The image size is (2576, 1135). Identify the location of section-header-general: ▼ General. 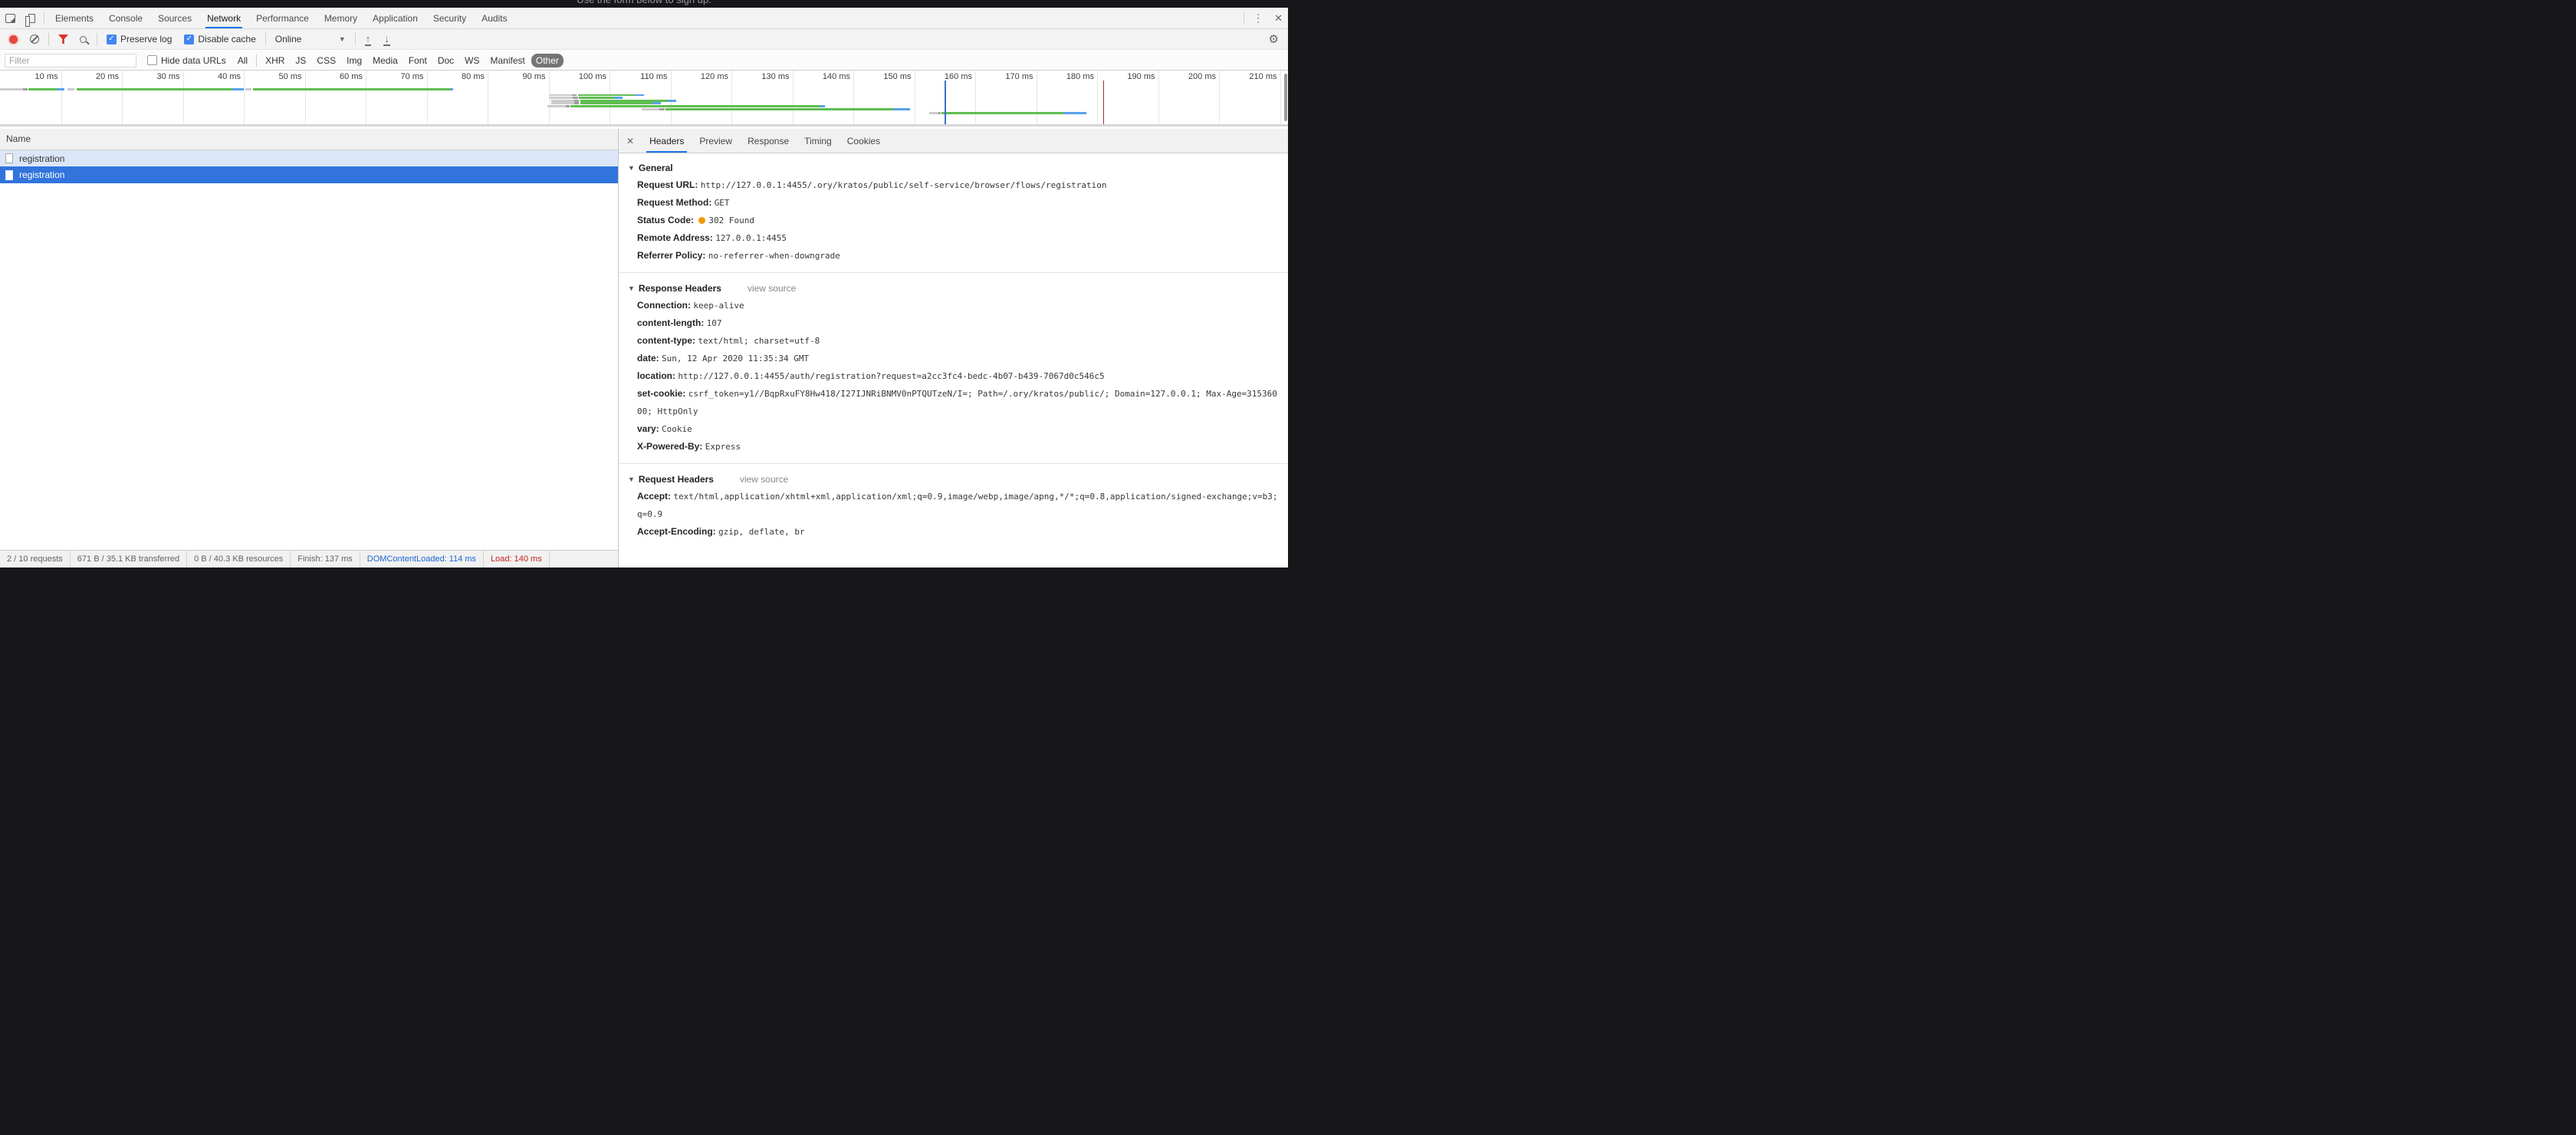
(953, 168).